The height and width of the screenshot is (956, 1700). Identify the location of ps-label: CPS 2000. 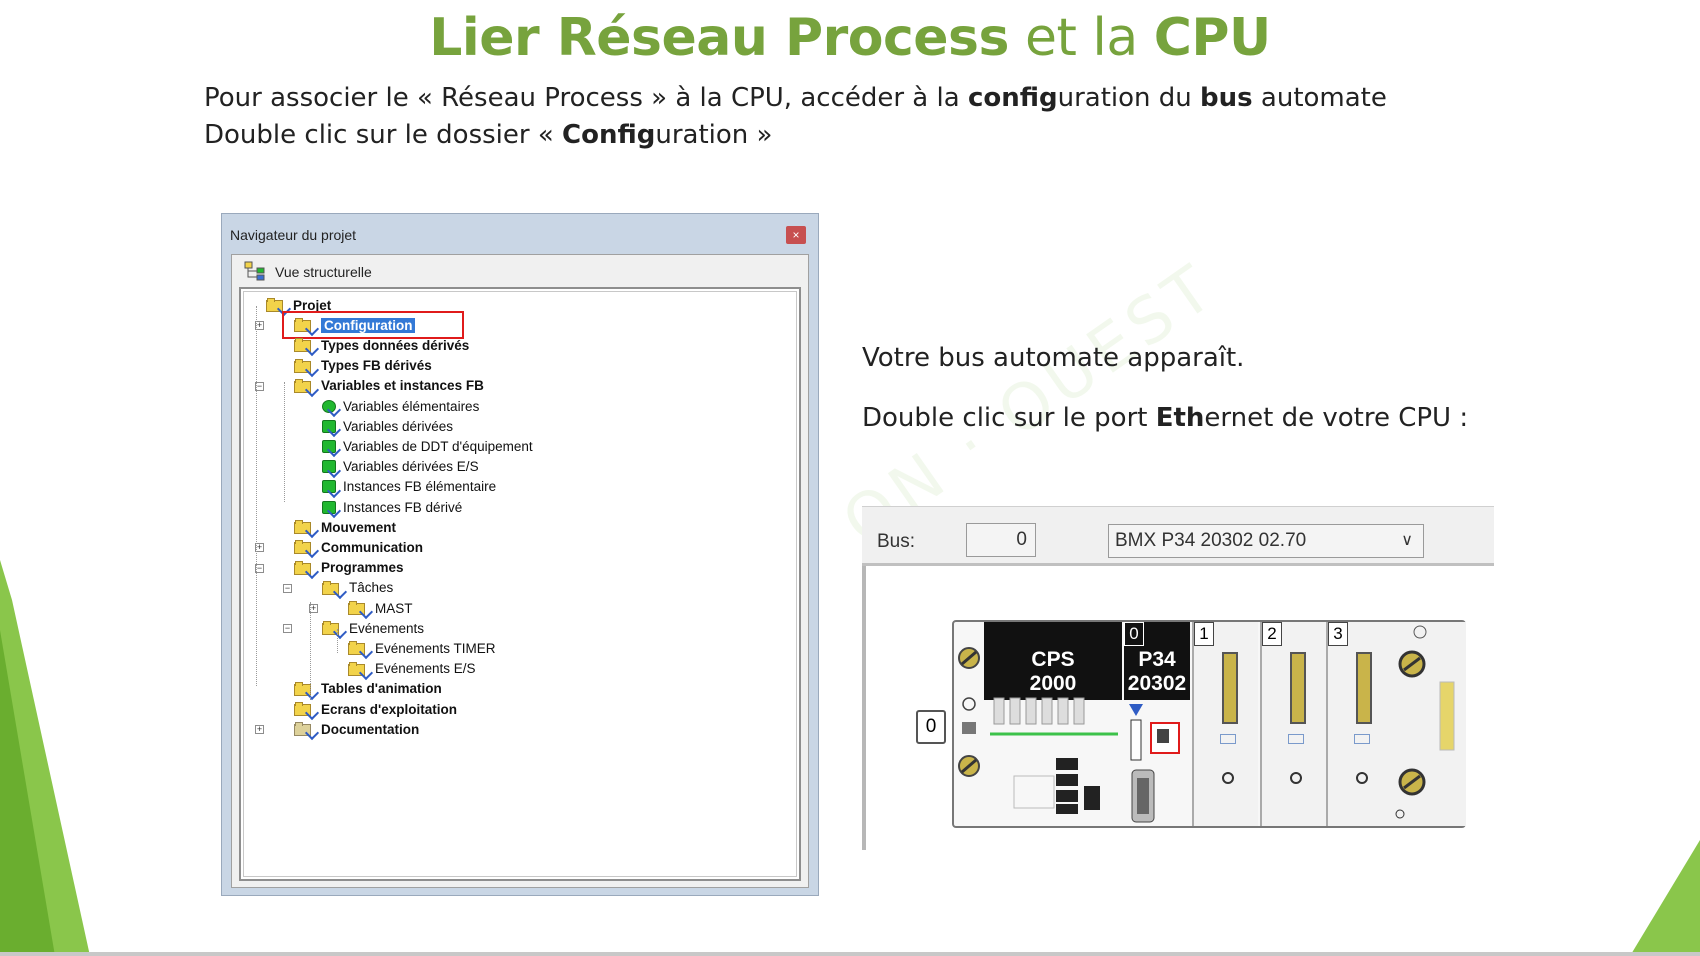
(1053, 661).